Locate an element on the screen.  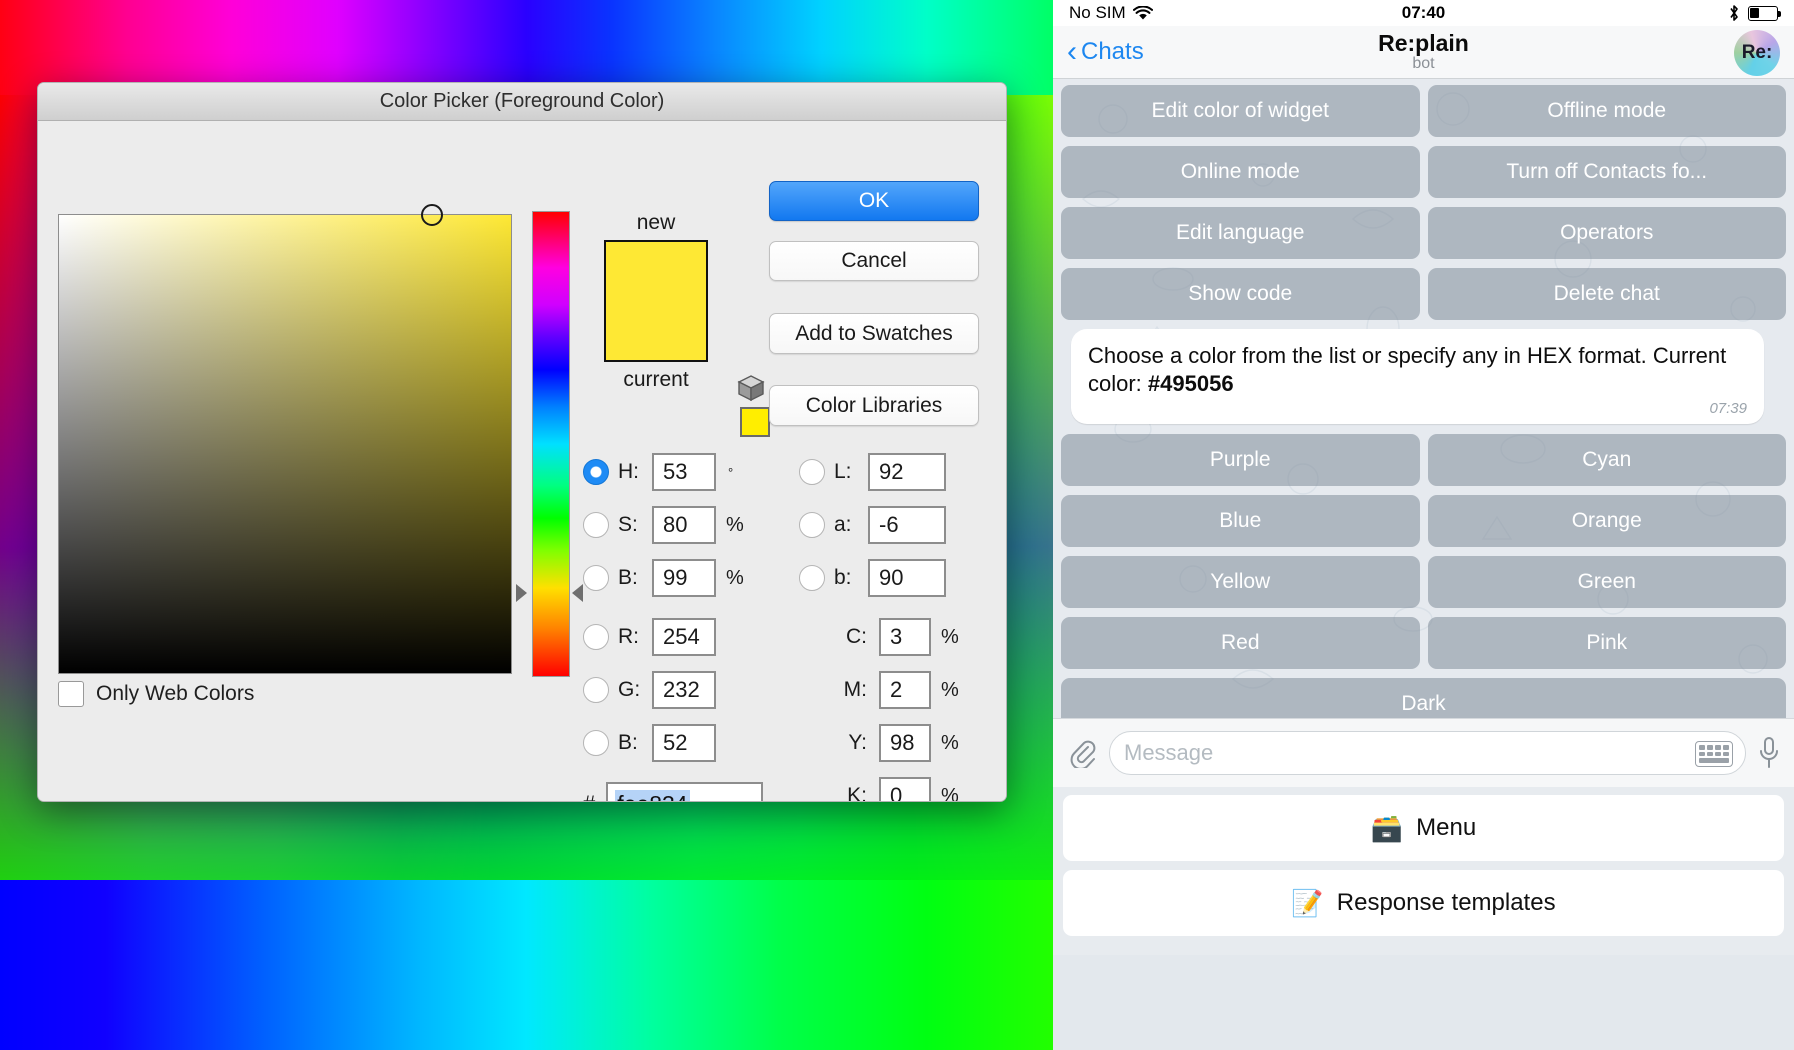
kb-button-blue: Blue is located at coordinates (1240, 521).